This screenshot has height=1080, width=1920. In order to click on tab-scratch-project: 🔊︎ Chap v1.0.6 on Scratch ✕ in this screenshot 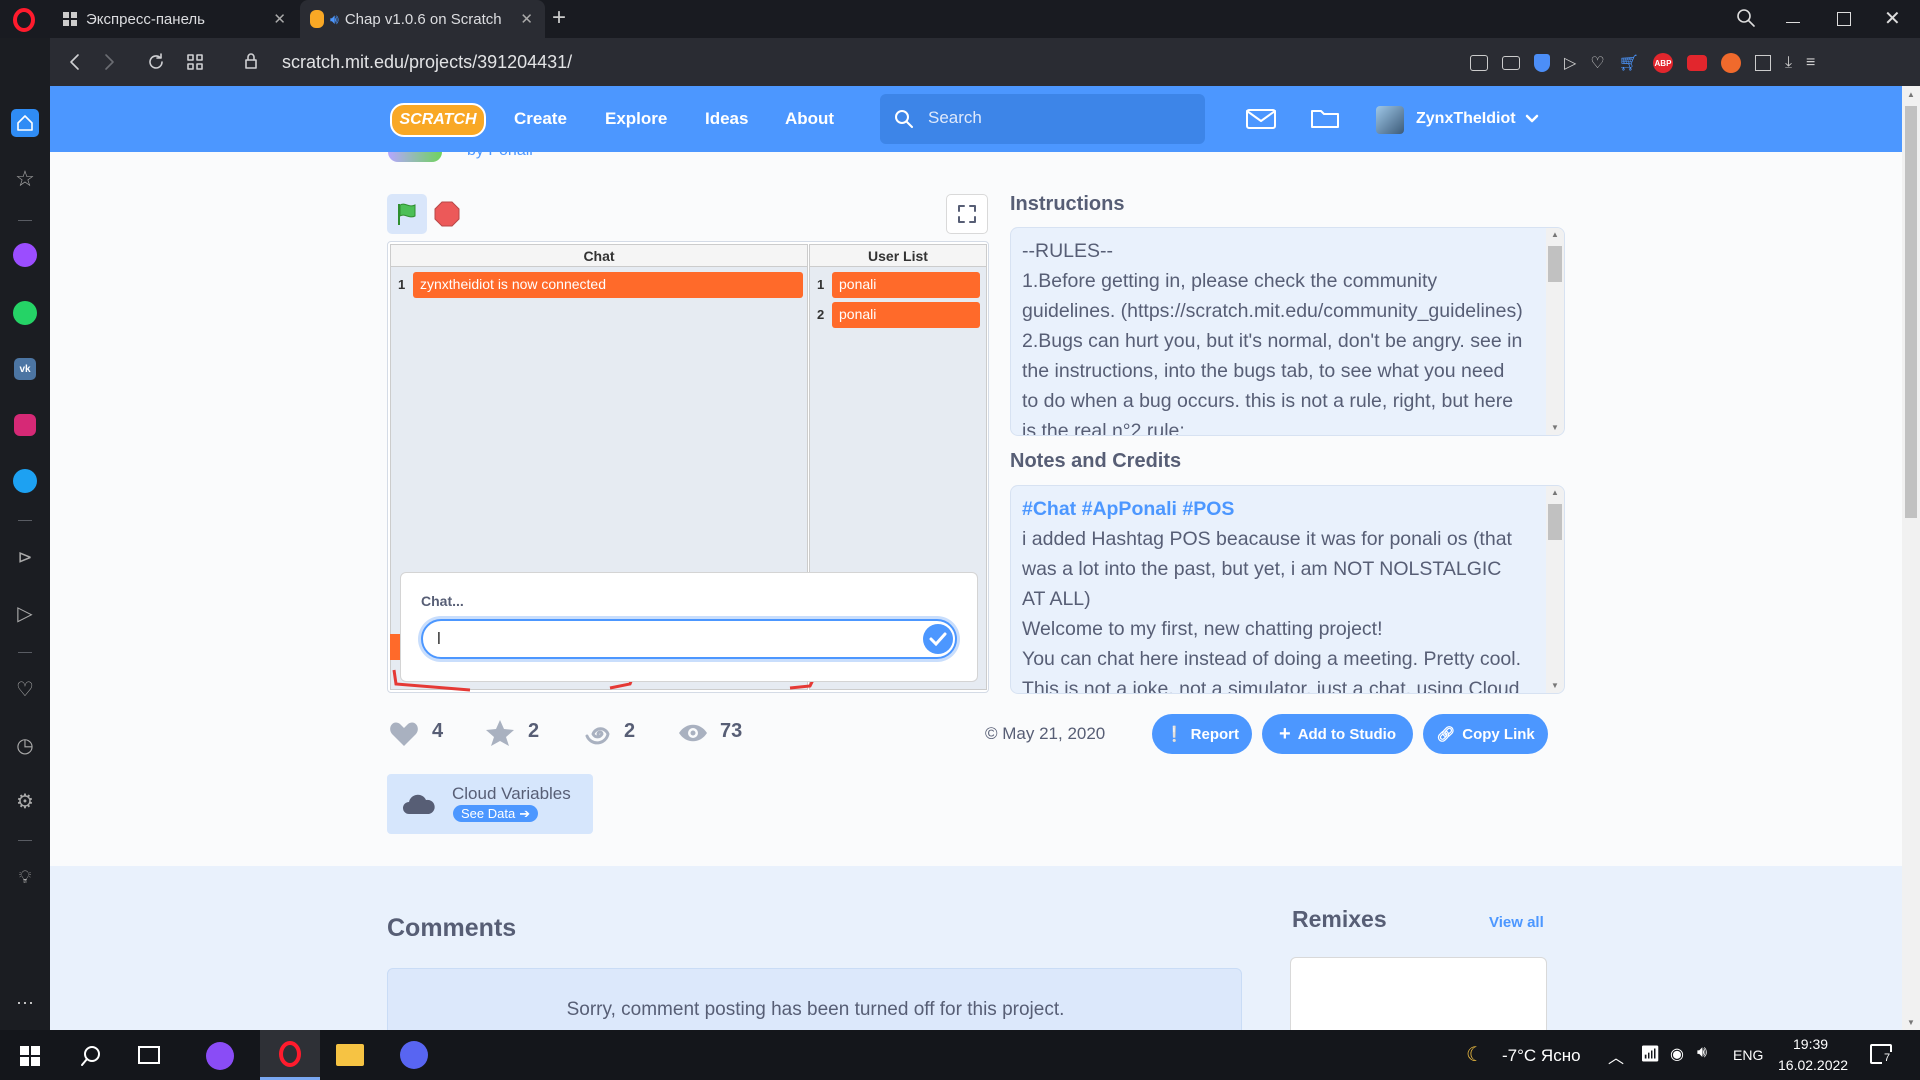, I will do `click(422, 19)`.